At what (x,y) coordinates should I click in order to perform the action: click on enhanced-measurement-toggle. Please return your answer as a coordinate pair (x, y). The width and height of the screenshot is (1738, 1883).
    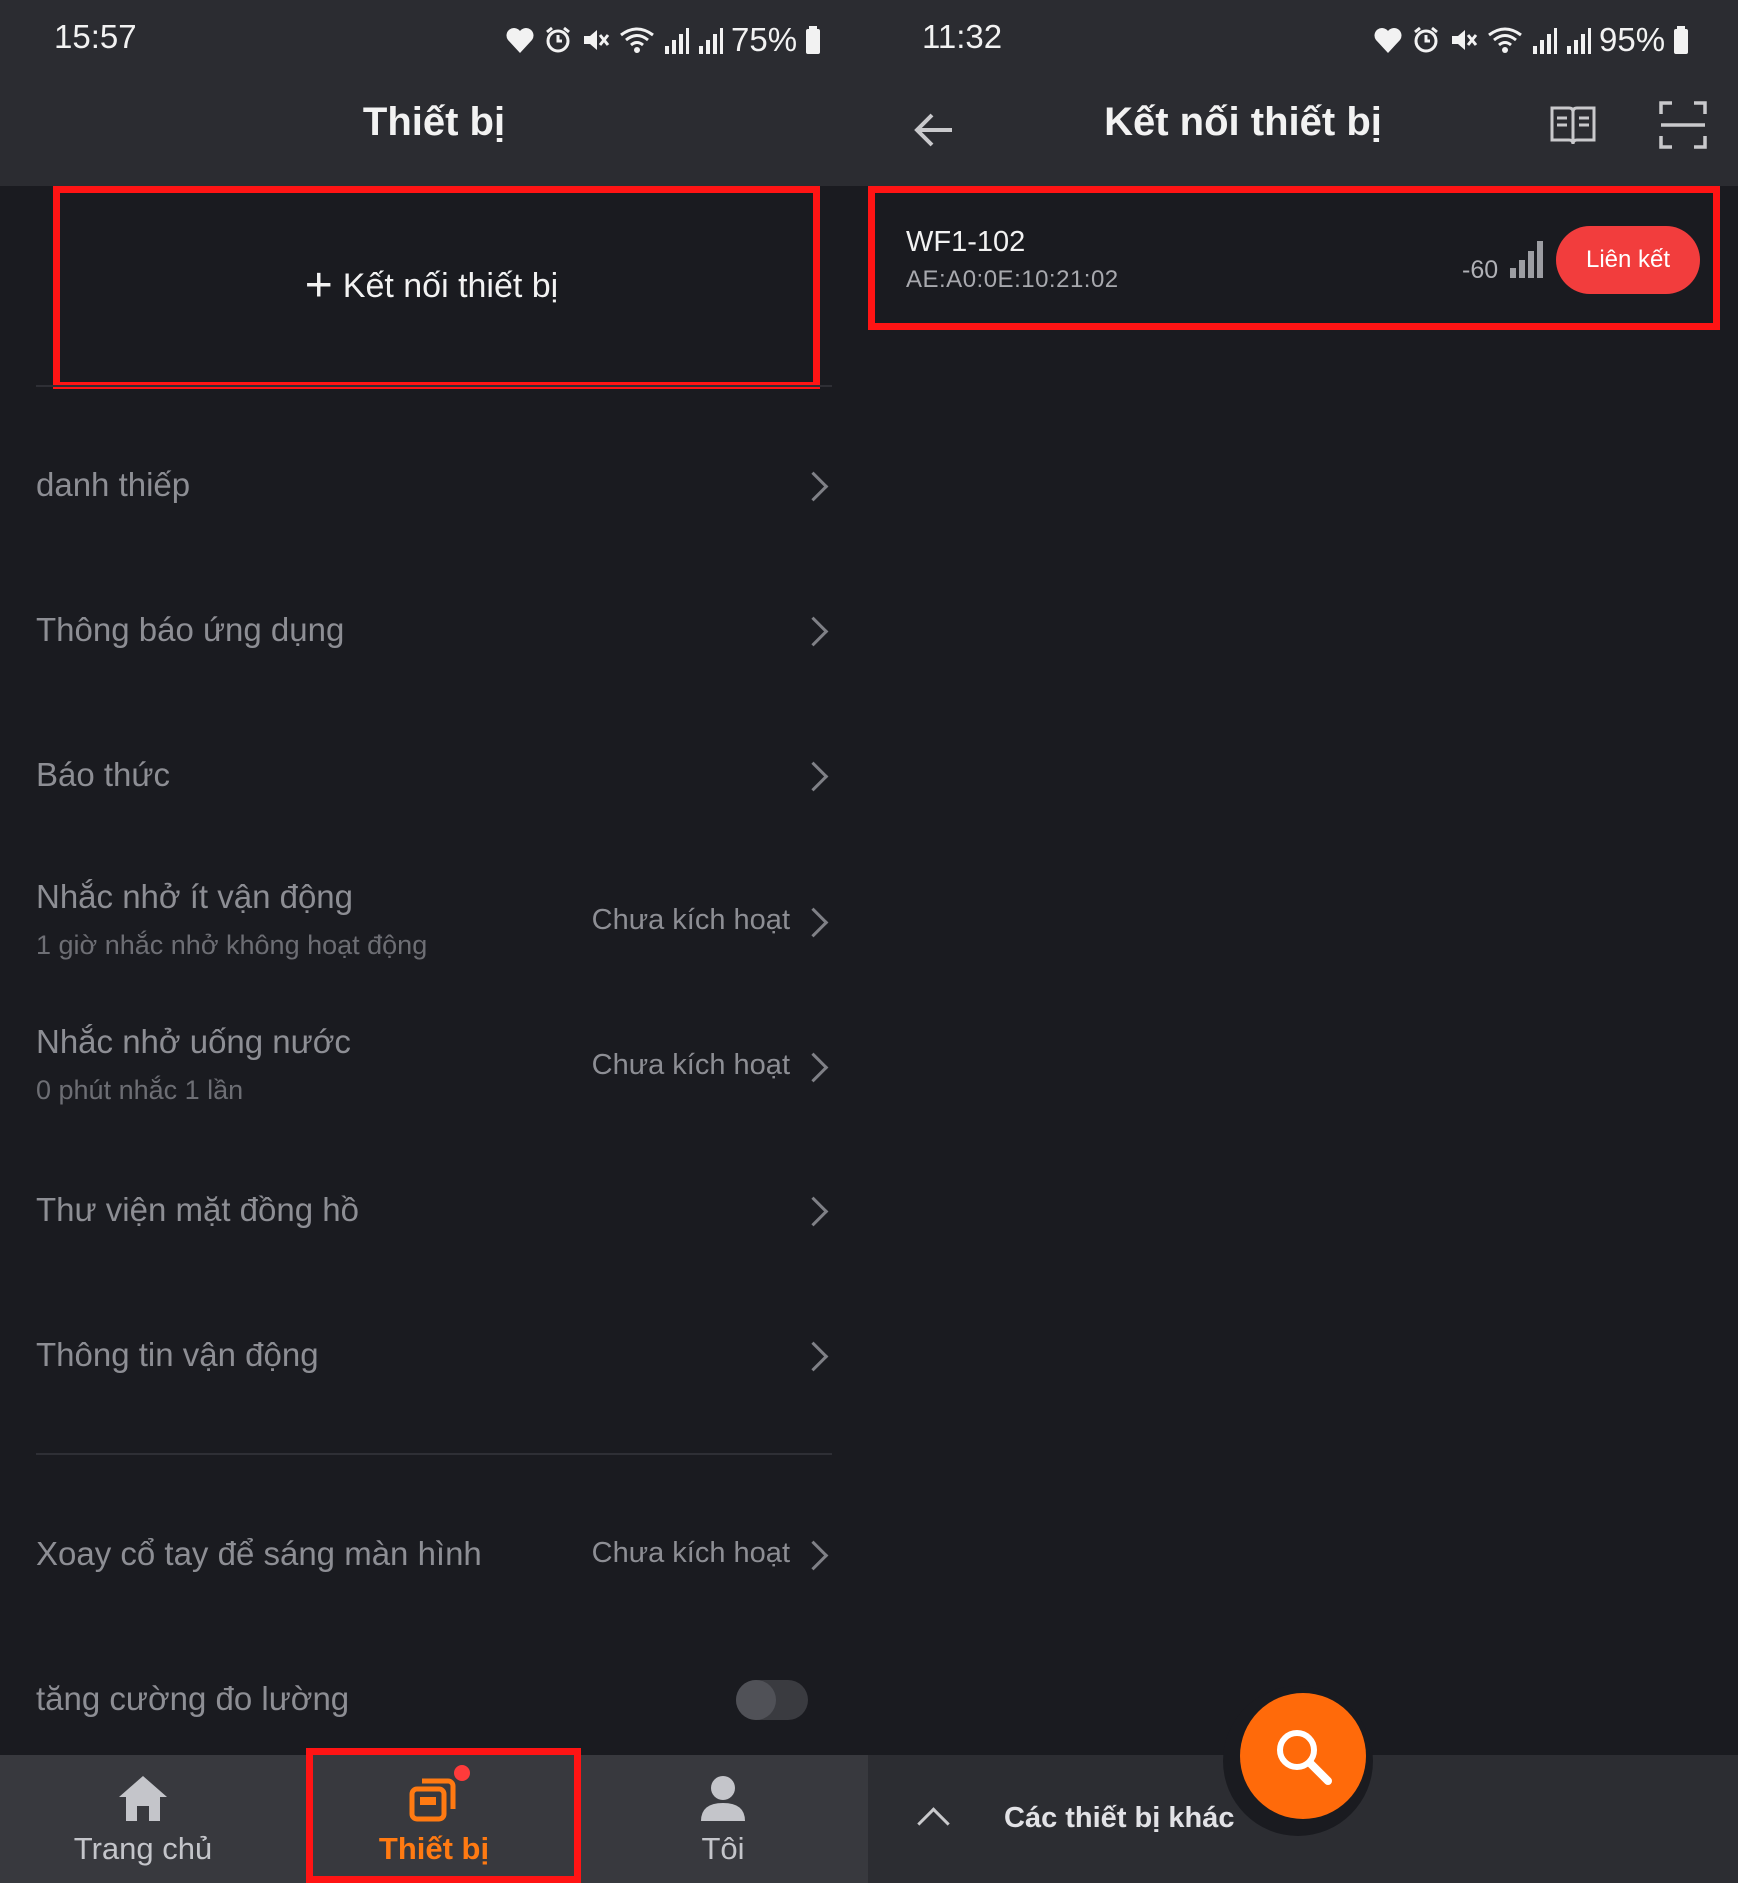
    Looking at the image, I should click on (772, 1700).